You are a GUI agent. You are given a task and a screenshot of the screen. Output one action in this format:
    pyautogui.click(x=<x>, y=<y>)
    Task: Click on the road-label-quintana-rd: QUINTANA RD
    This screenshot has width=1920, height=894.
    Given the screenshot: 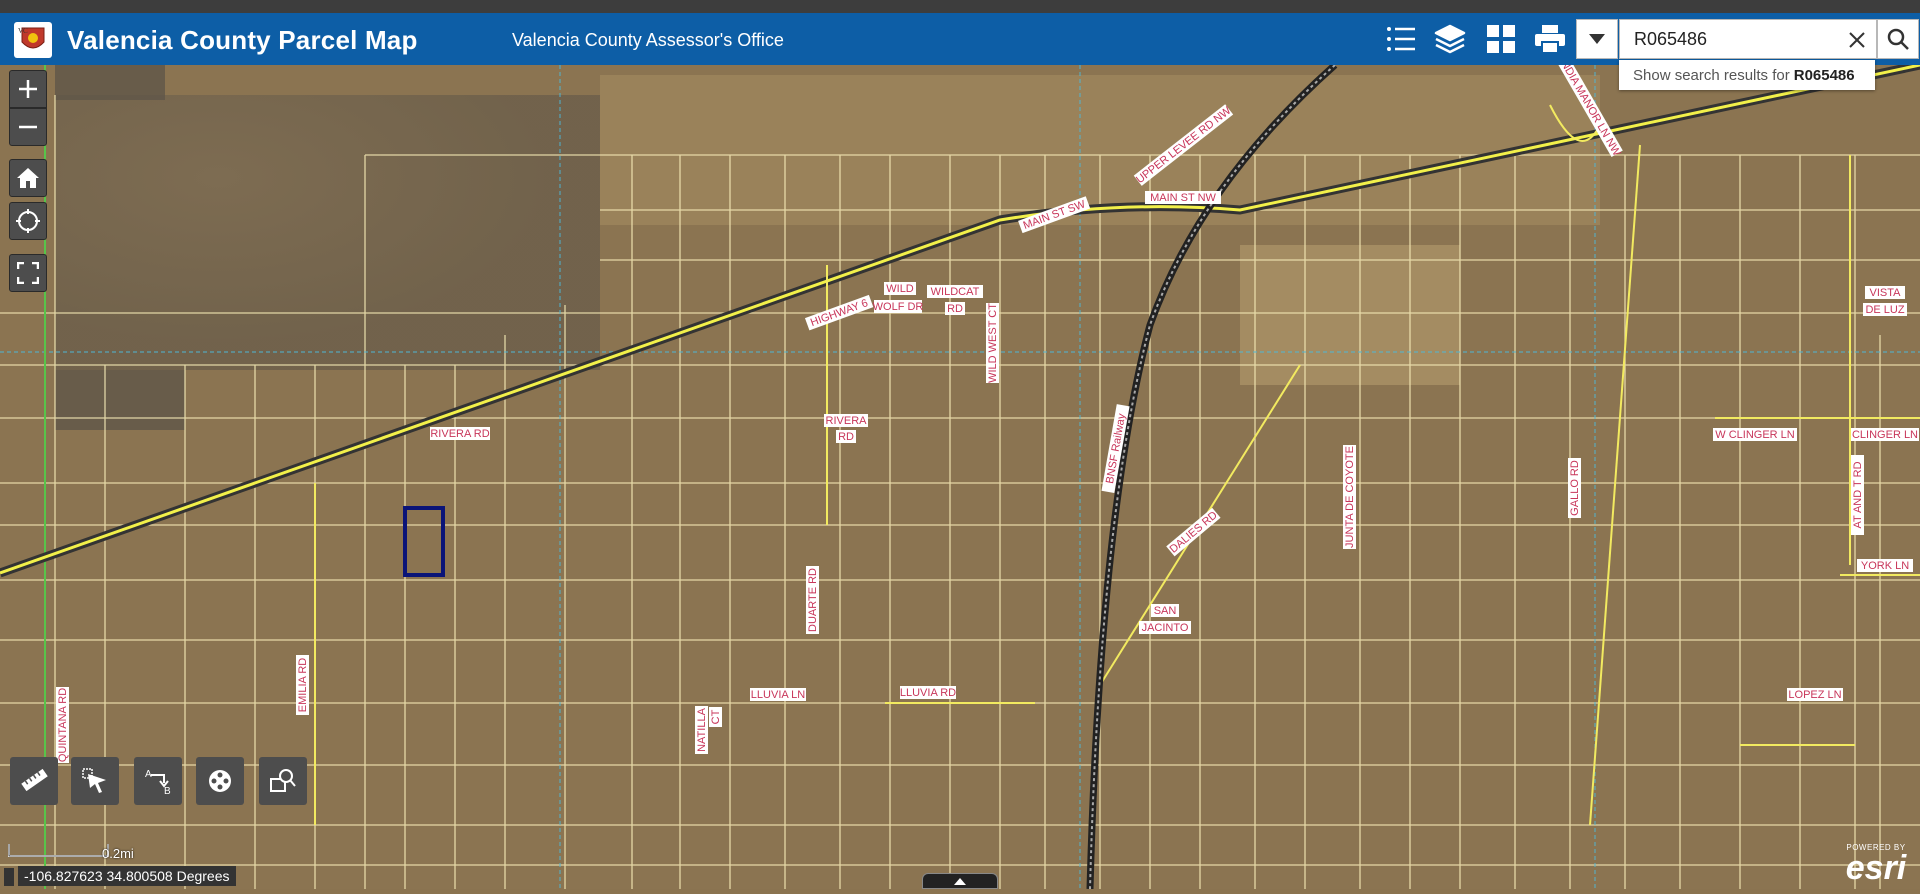 What is the action you would take?
    pyautogui.click(x=63, y=725)
    